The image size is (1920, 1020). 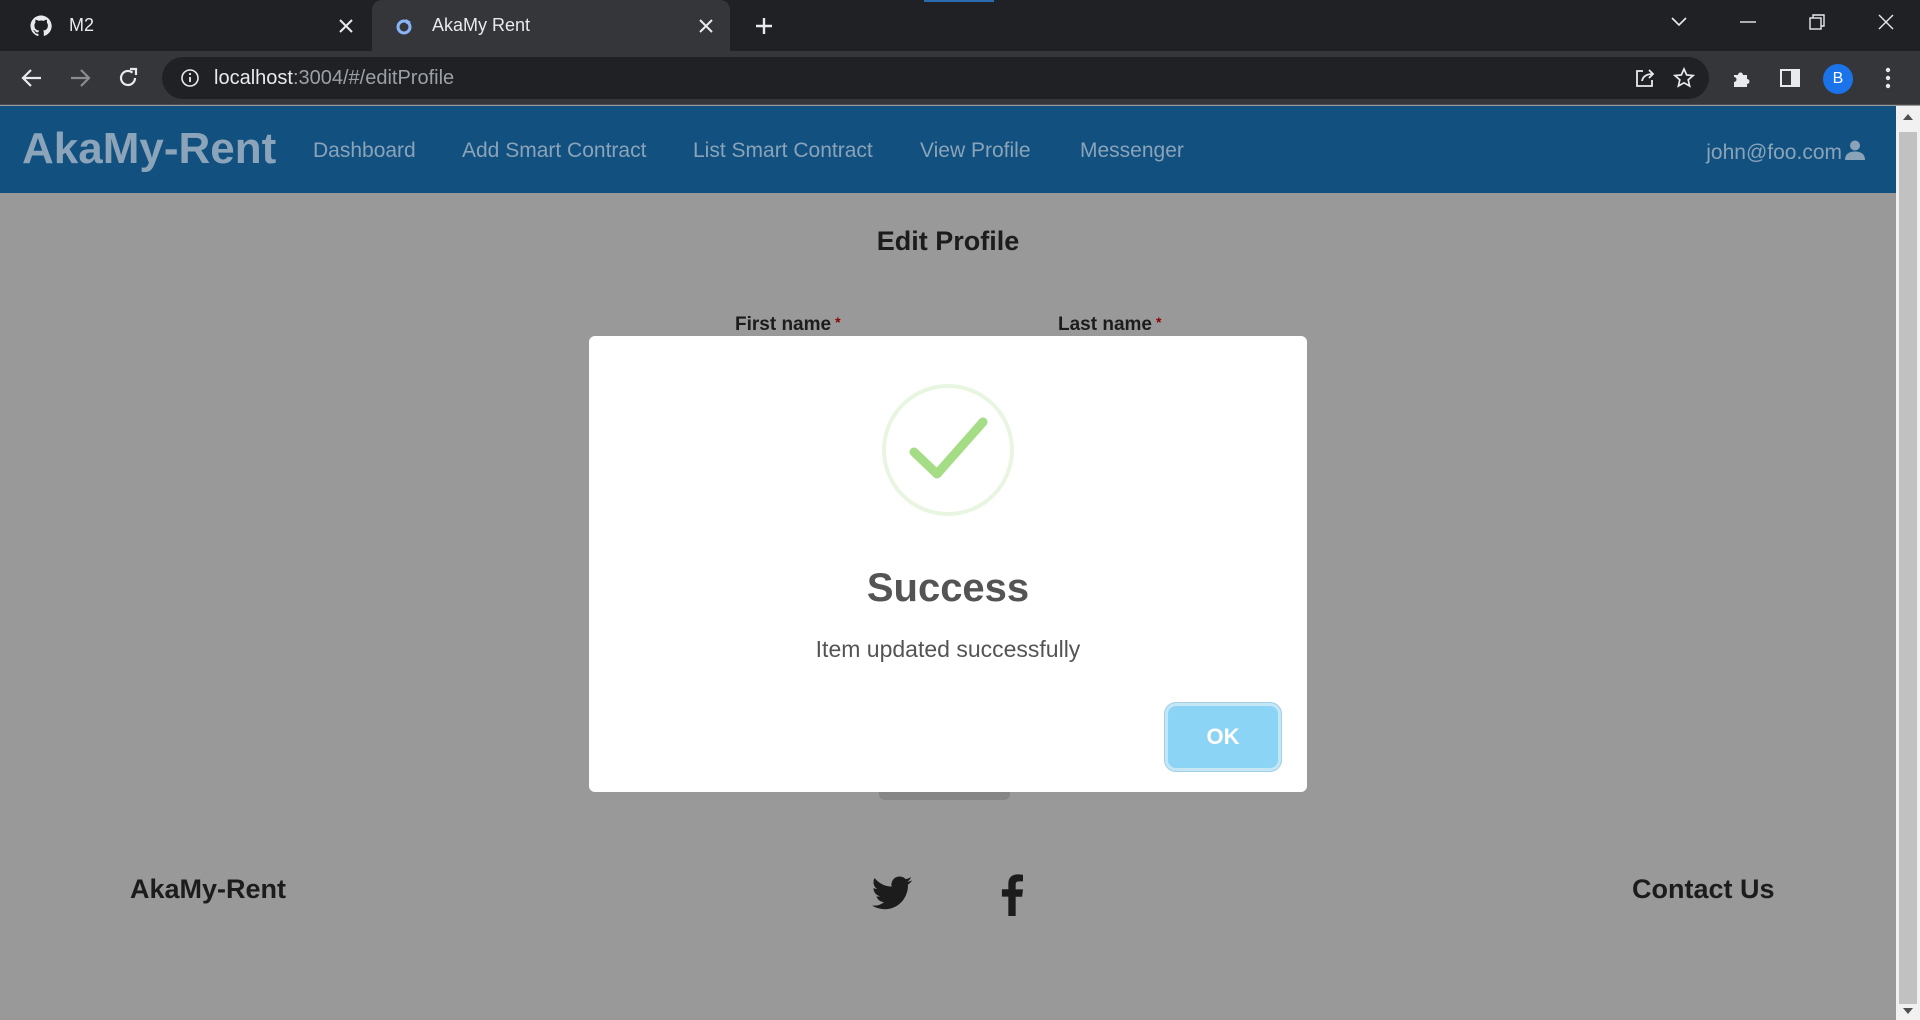 I want to click on profile-avatar: B, so click(x=1838, y=79).